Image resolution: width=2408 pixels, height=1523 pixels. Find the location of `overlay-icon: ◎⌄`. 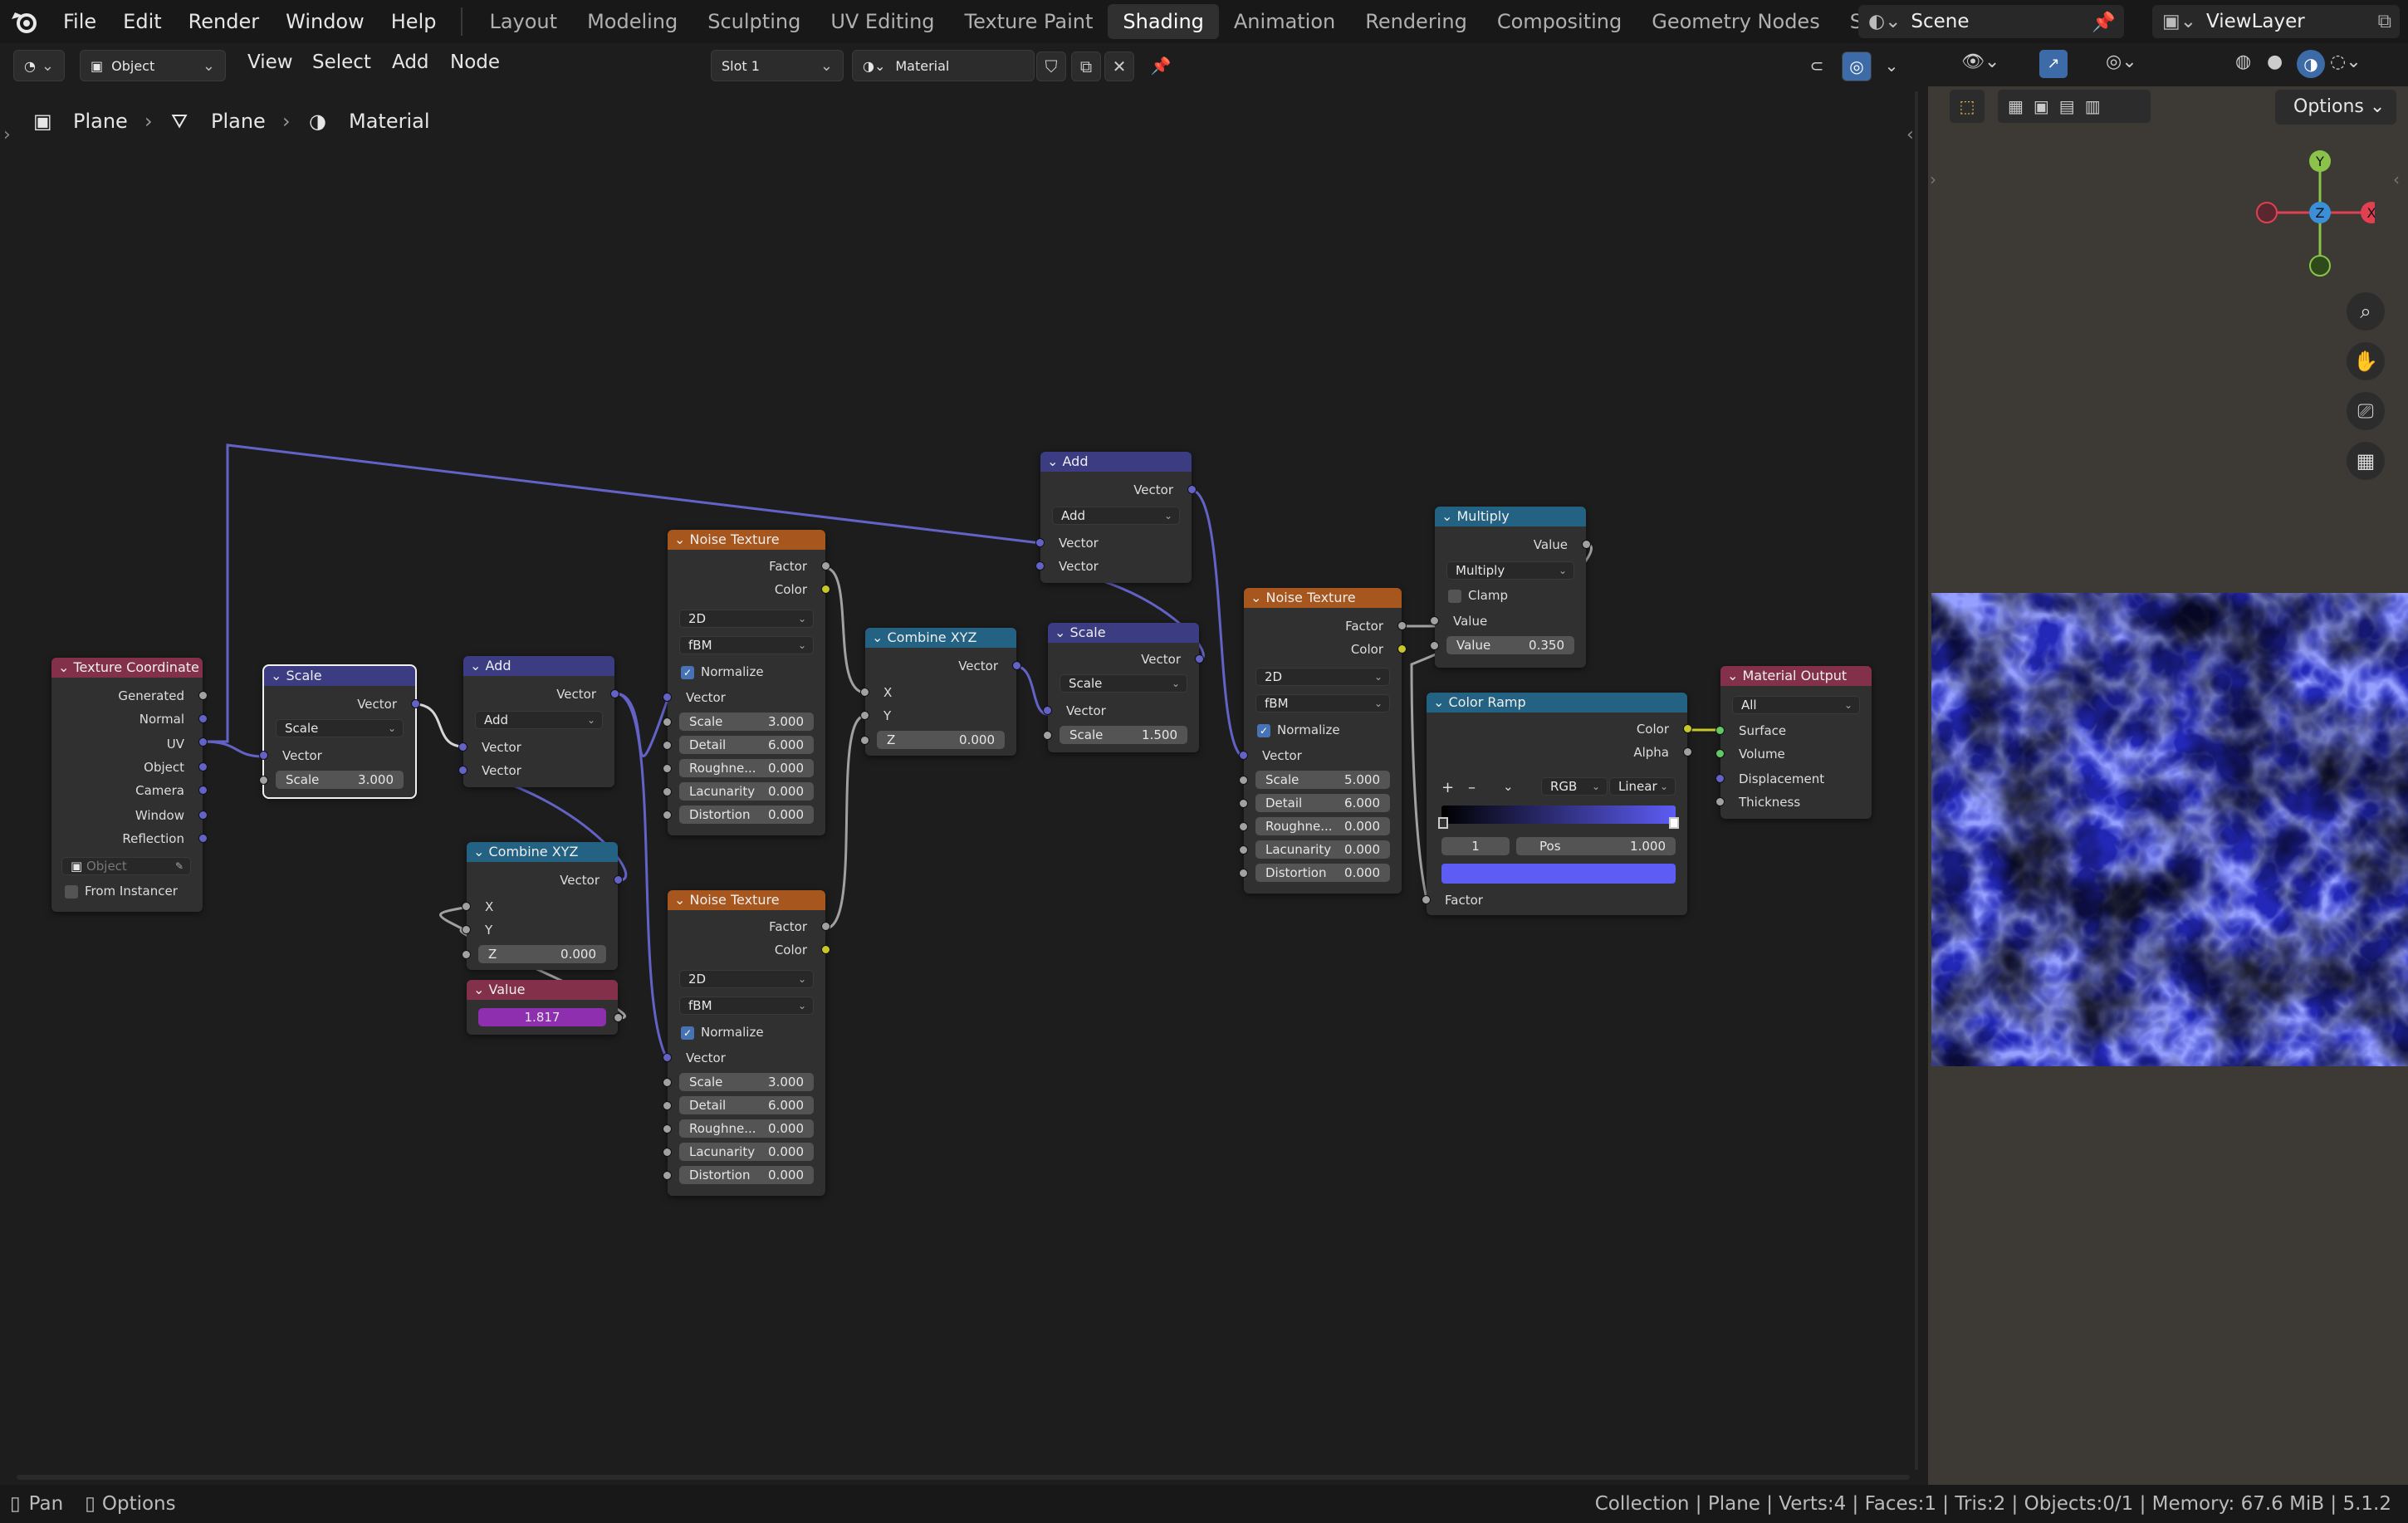

overlay-icon: ◎⌄ is located at coordinates (2121, 61).